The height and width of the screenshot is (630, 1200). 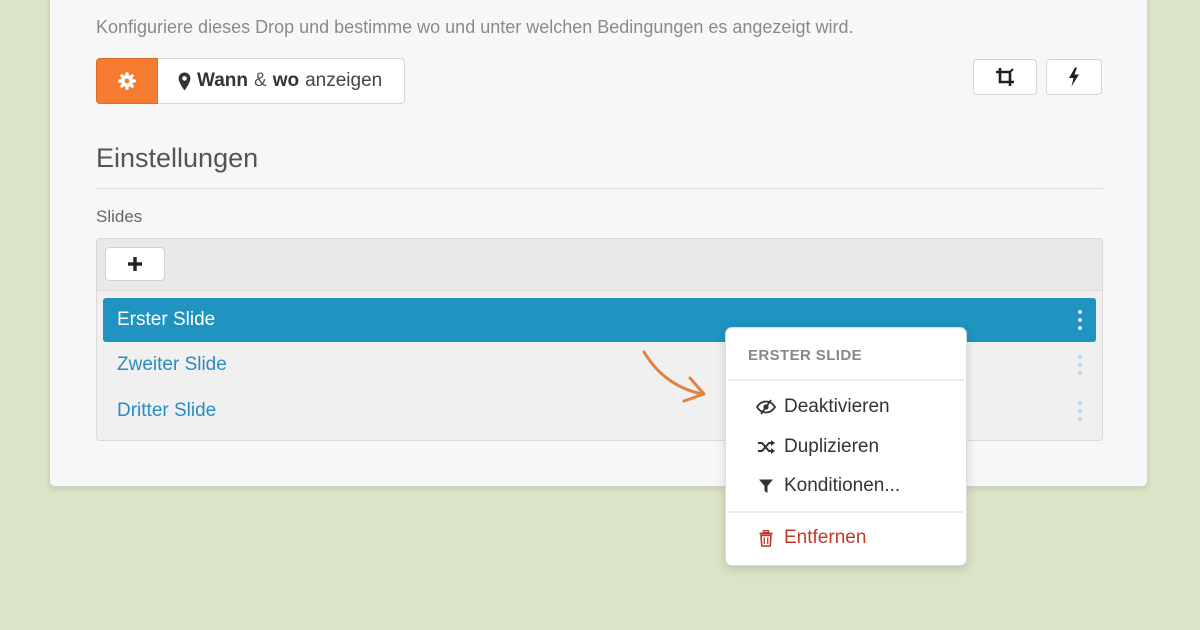 I want to click on actions-button, so click(x=1074, y=77).